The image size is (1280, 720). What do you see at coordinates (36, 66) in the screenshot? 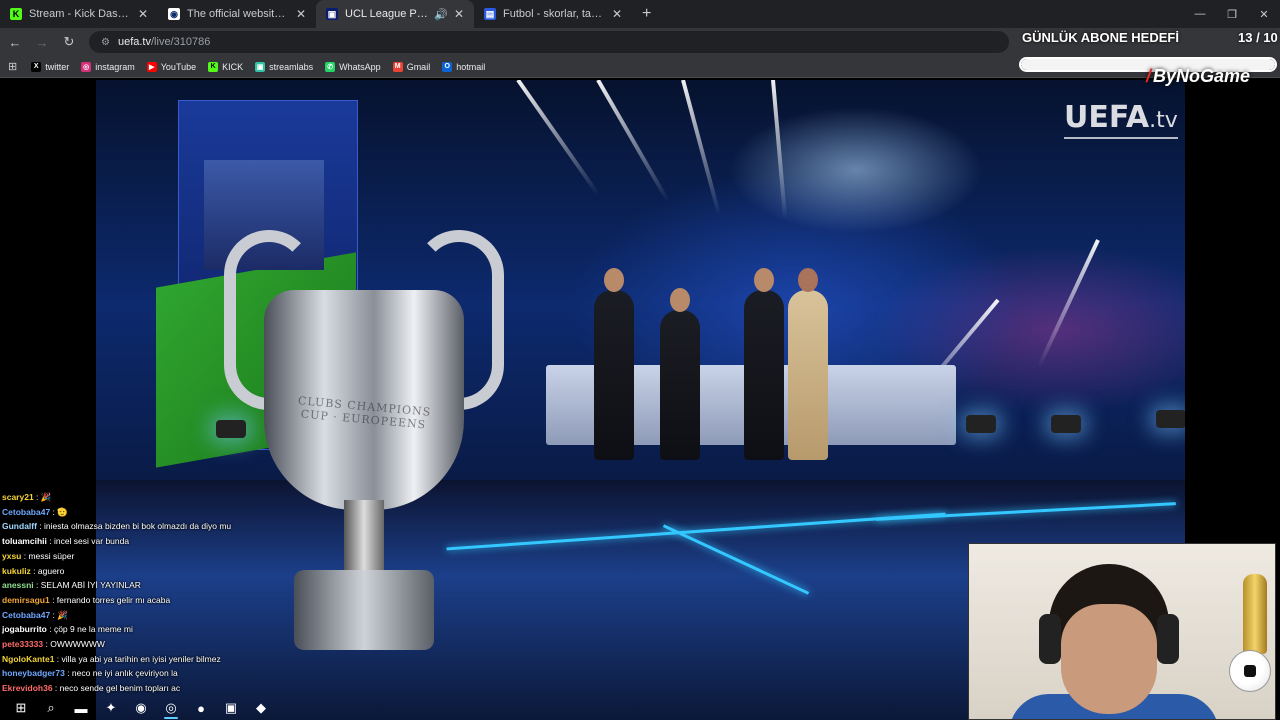
I see `x-icon: X` at bounding box center [36, 66].